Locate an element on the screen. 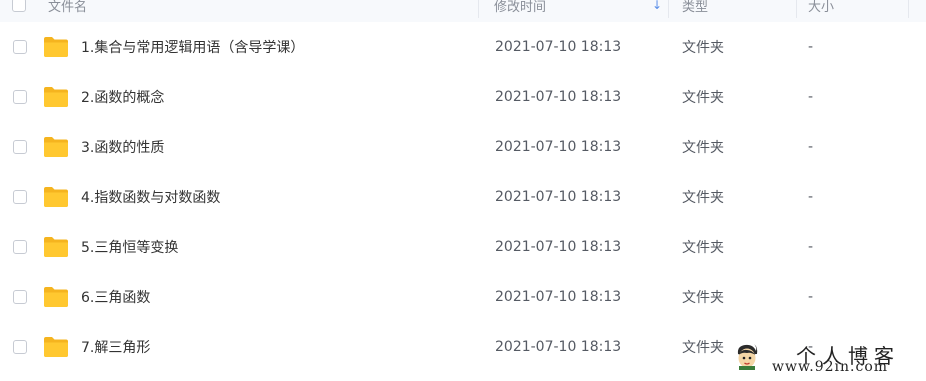 The image size is (926, 381). file-name-link: 1.集合与常用逻辑用语（含导学课） is located at coordinates (192, 47).